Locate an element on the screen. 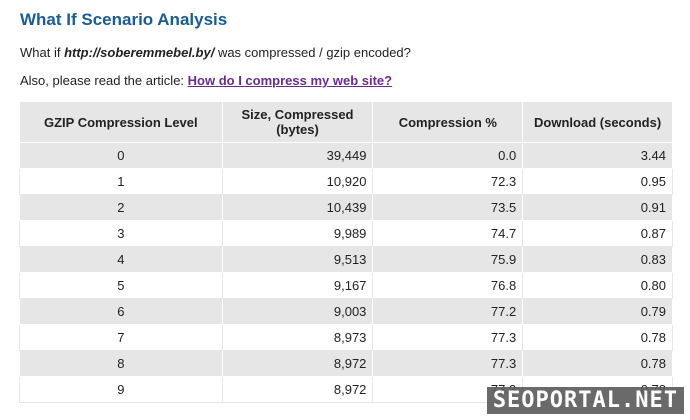 This screenshot has width=690, height=420. cell-size: 10,439 is located at coordinates (297, 207).